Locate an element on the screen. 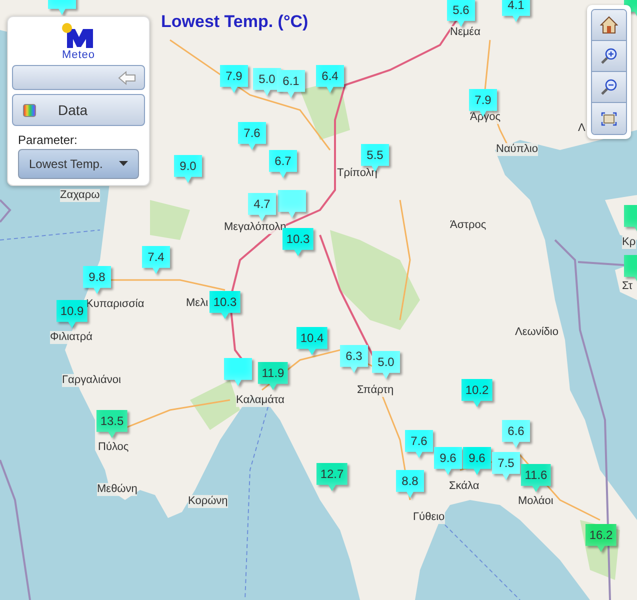 Image resolution: width=637 pixels, height=600 pixels. place-label: Γύθειο is located at coordinates (429, 517).